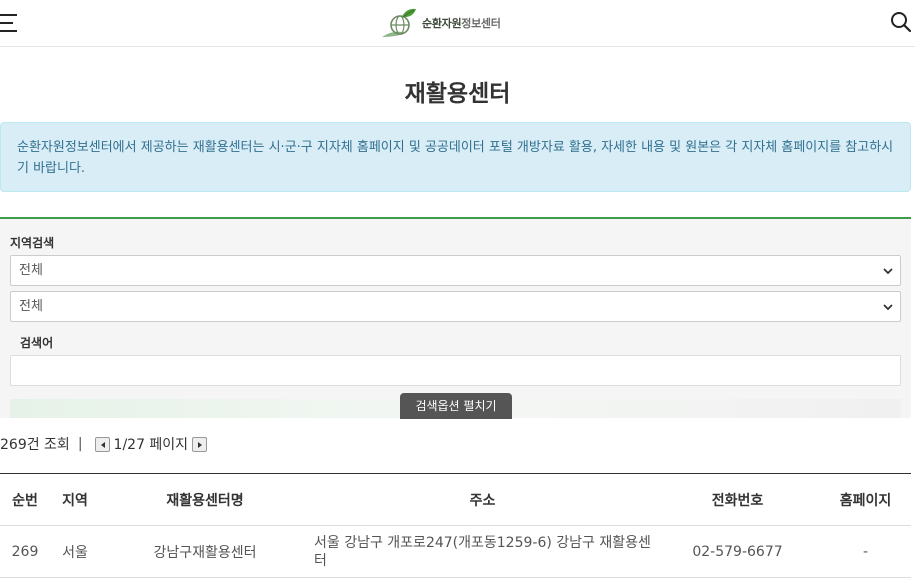 This screenshot has width=915, height=582. I want to click on cell-phone: 02-579-6677, so click(737, 551).